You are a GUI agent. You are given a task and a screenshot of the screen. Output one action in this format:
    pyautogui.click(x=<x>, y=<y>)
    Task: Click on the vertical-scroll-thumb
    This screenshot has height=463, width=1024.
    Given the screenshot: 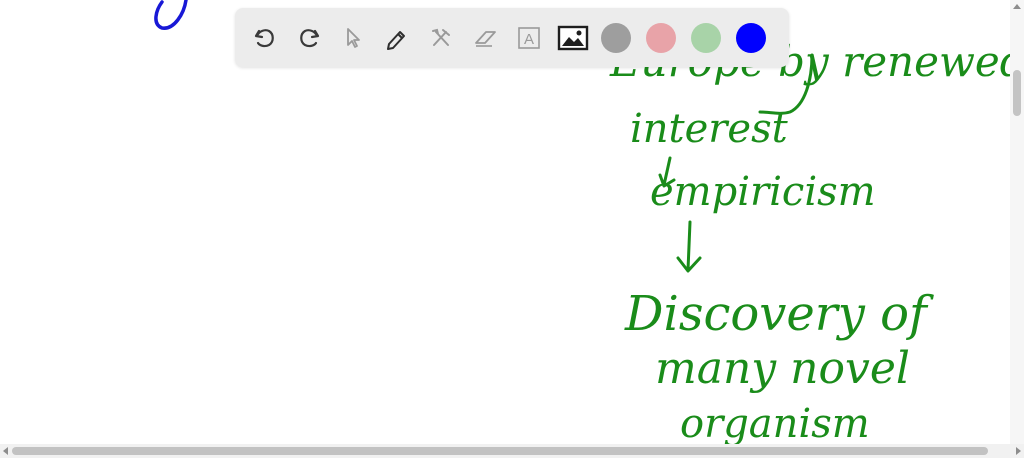 What is the action you would take?
    pyautogui.click(x=1017, y=93)
    